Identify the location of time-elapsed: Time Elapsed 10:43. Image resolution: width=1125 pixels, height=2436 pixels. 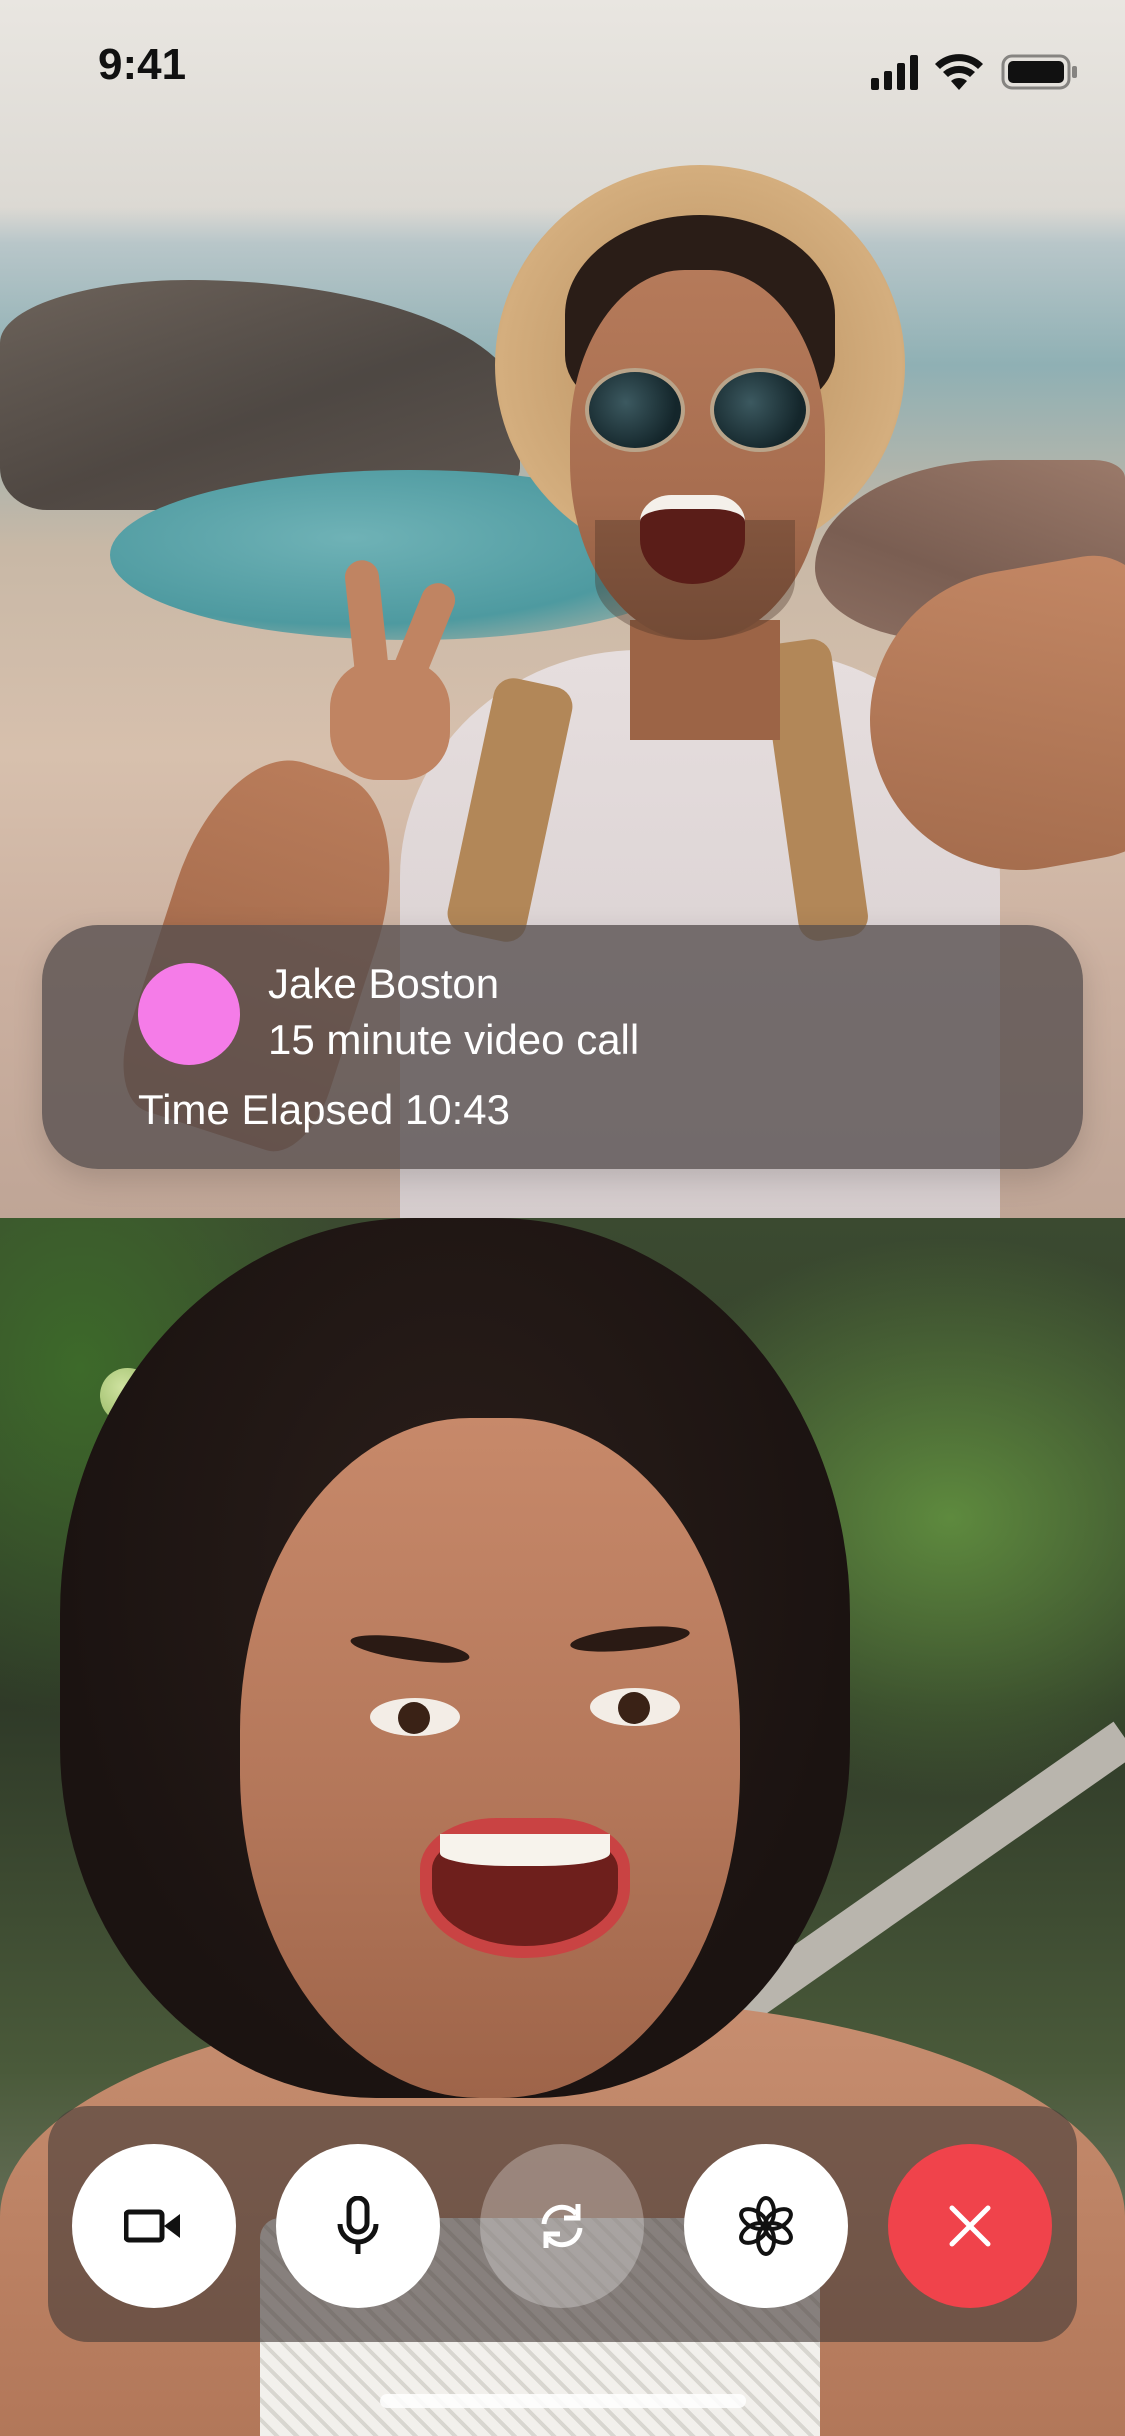
(324, 1109).